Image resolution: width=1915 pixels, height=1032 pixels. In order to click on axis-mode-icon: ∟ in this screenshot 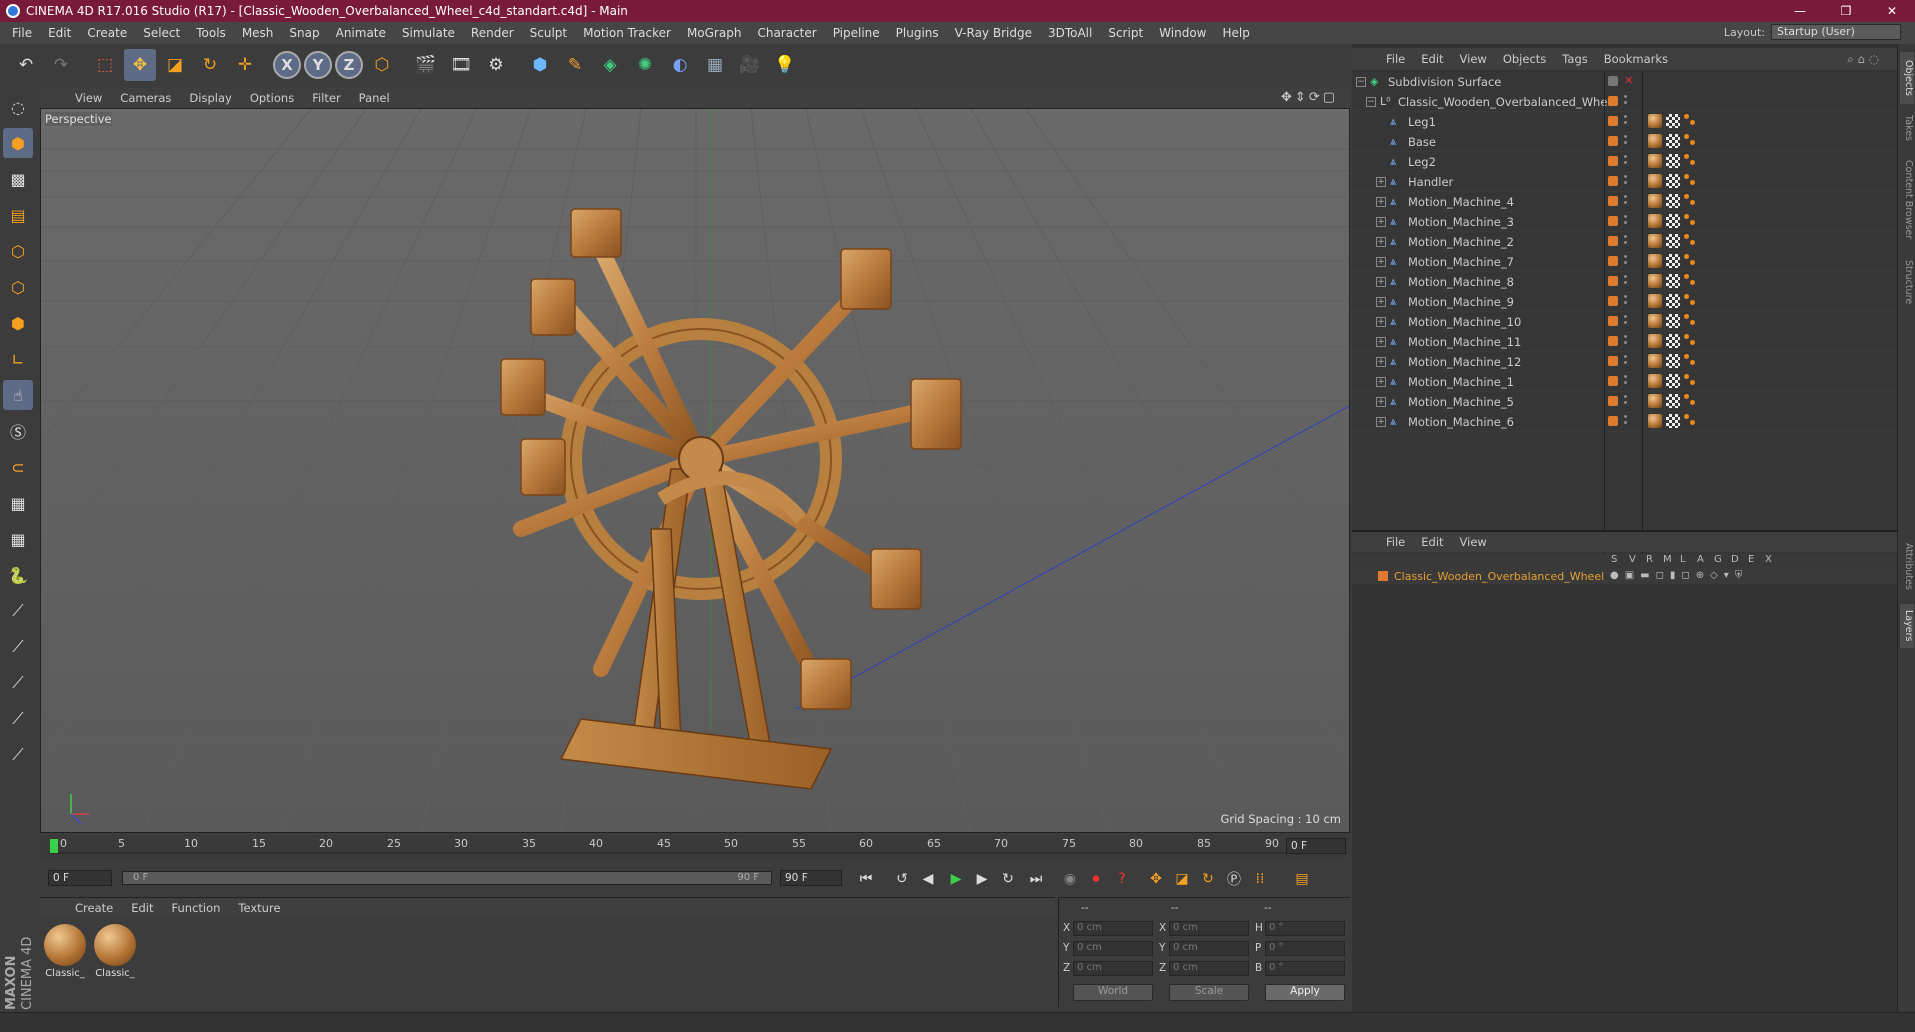, I will do `click(18, 359)`.